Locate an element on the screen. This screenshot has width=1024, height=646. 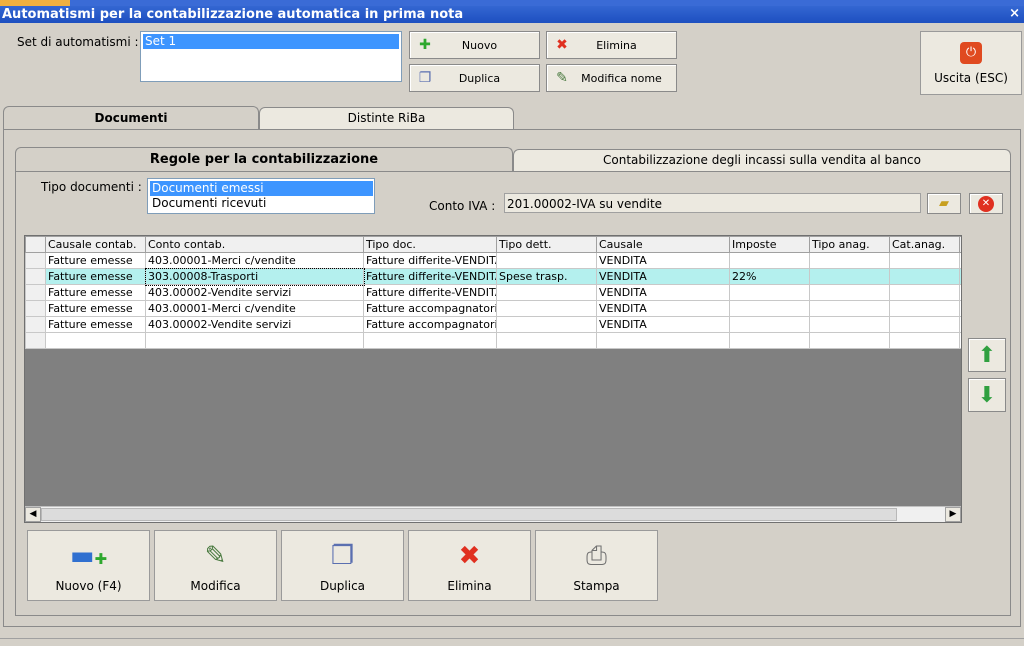
modifica-button: ✎ Modifica is located at coordinates (215, 565).